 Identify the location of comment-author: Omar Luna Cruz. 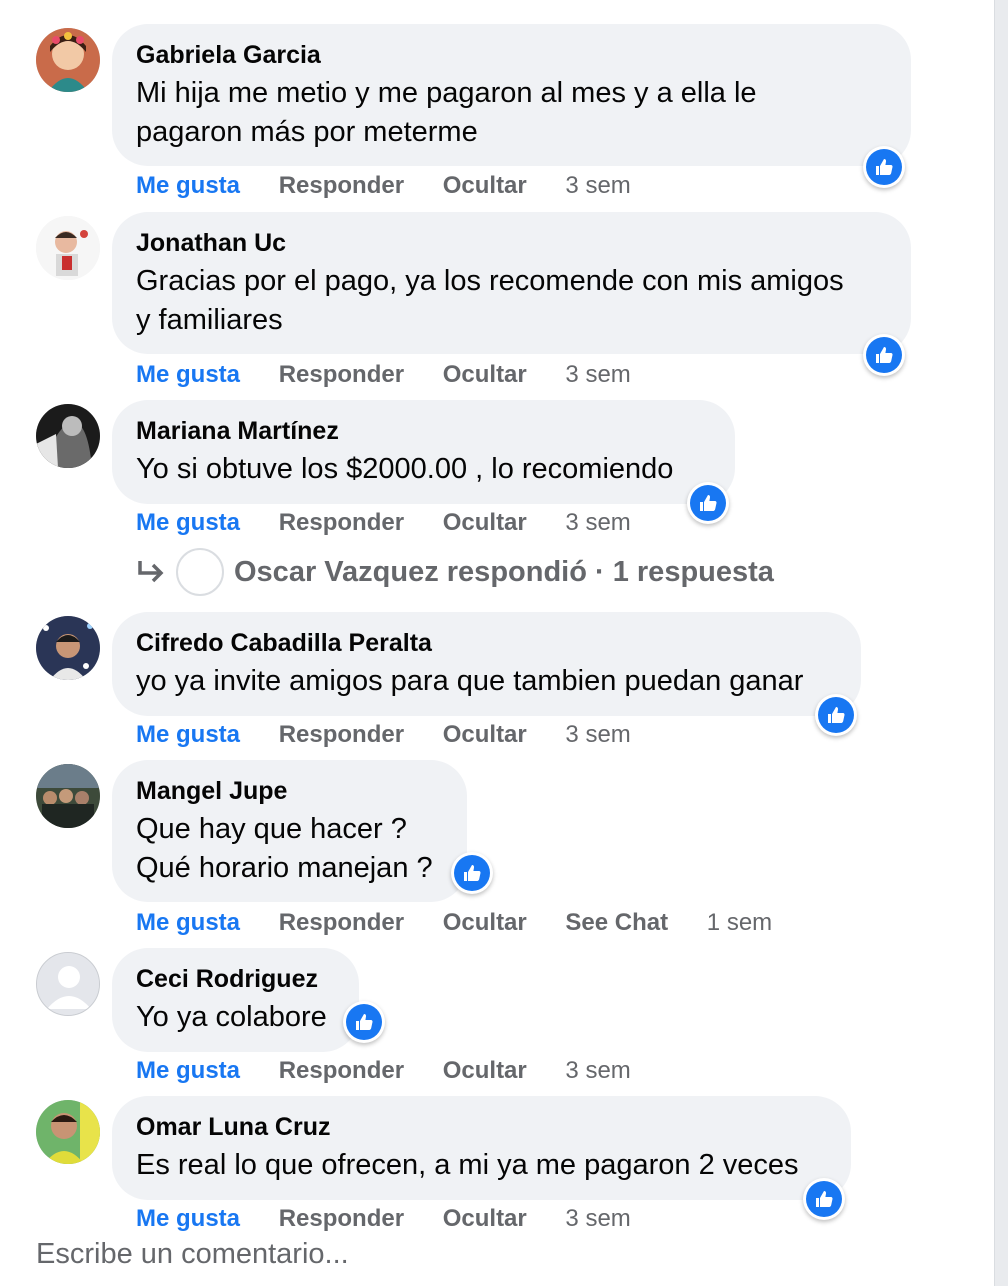
(481, 1127).